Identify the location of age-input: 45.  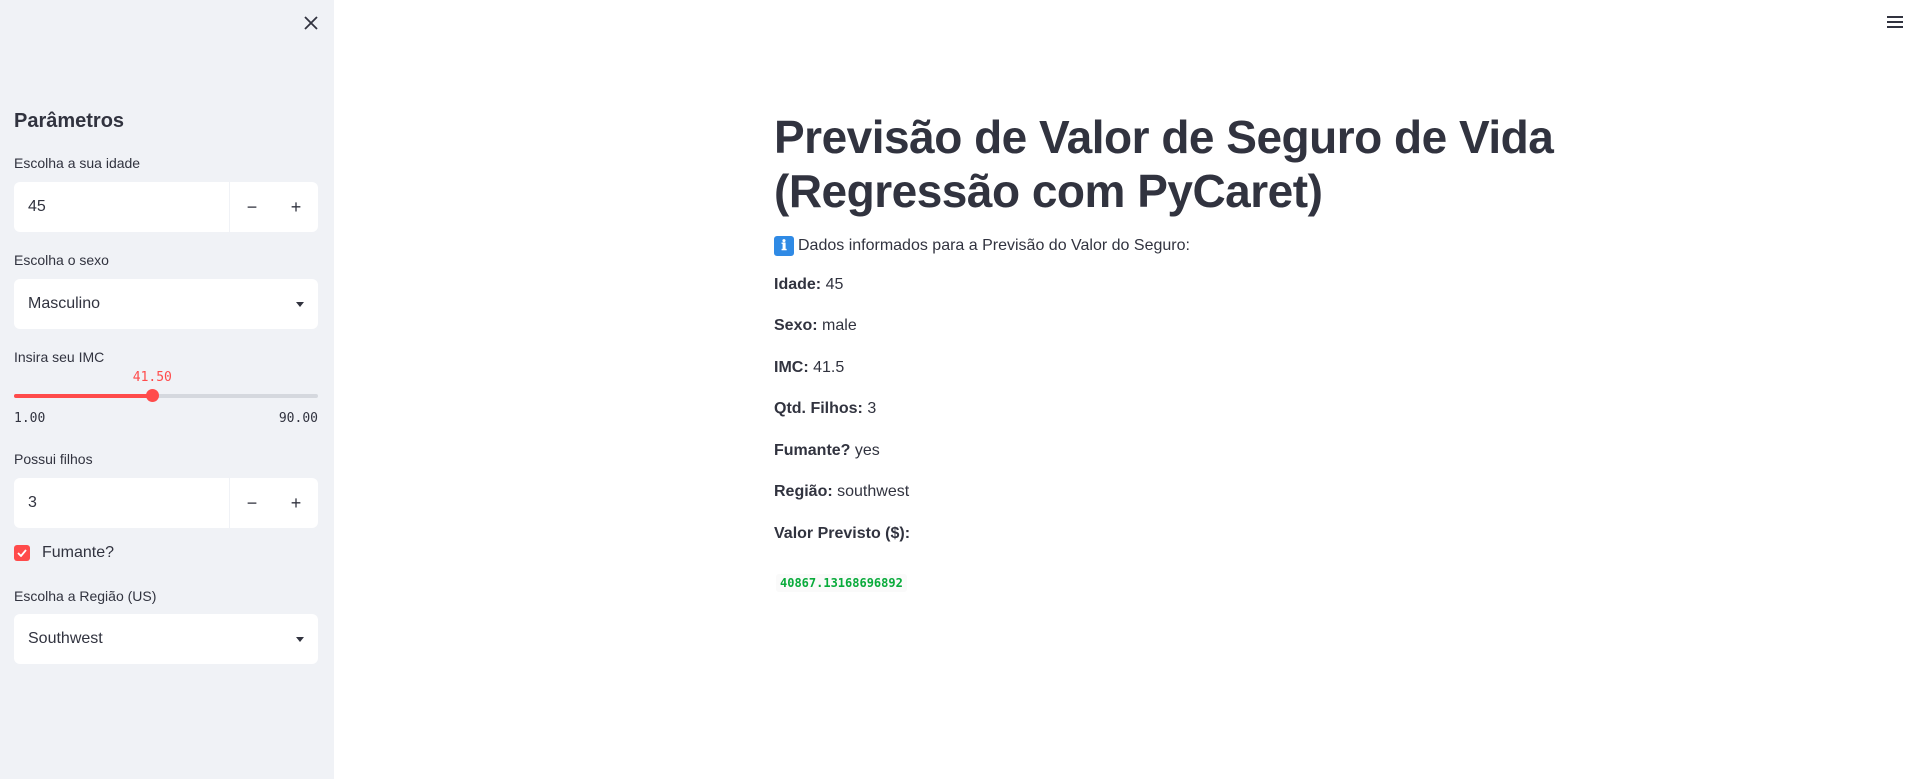
(121, 207).